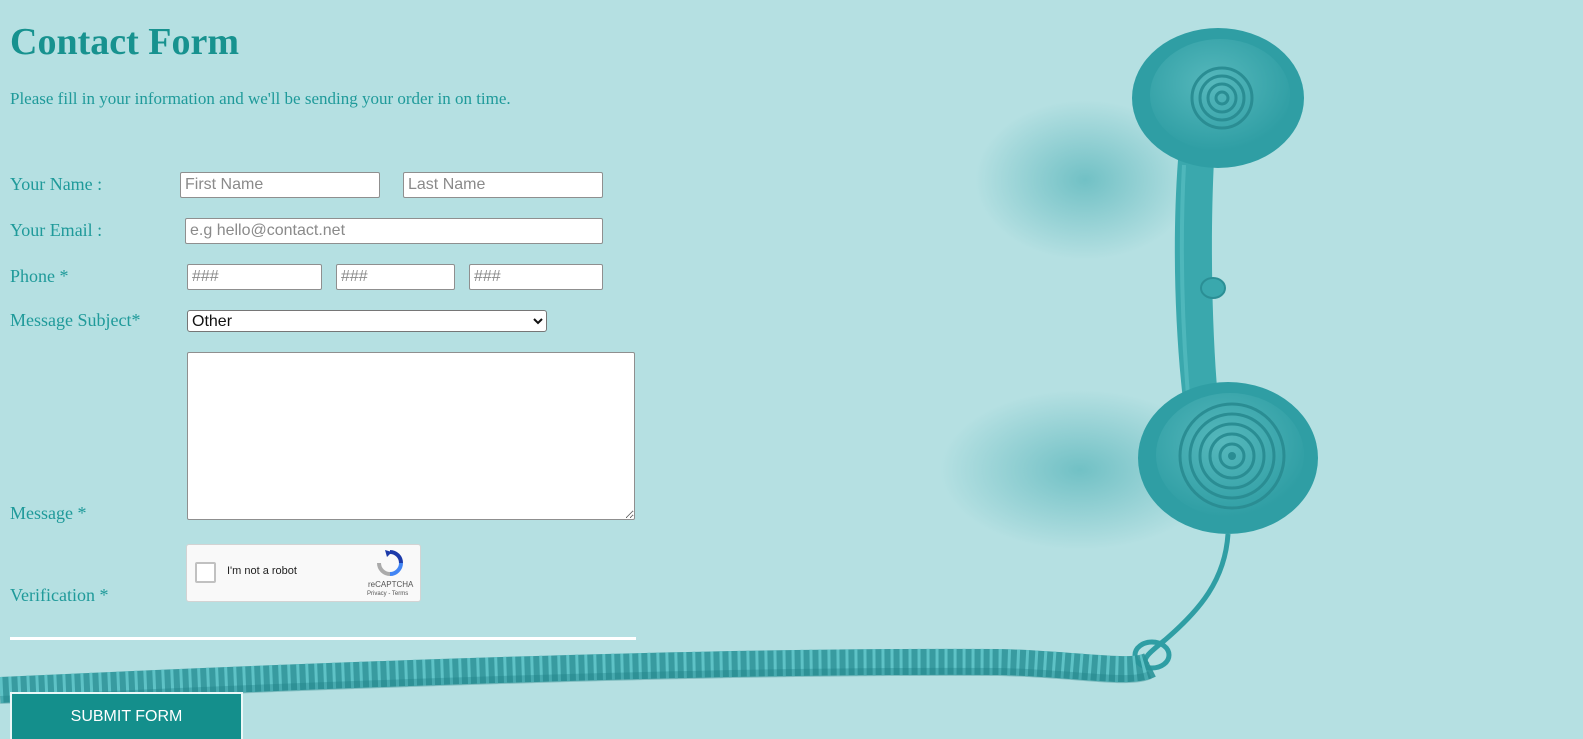 The height and width of the screenshot is (739, 1583). Describe the element at coordinates (400, 594) in the screenshot. I see `recaptcha-terms-link: Terms` at that location.